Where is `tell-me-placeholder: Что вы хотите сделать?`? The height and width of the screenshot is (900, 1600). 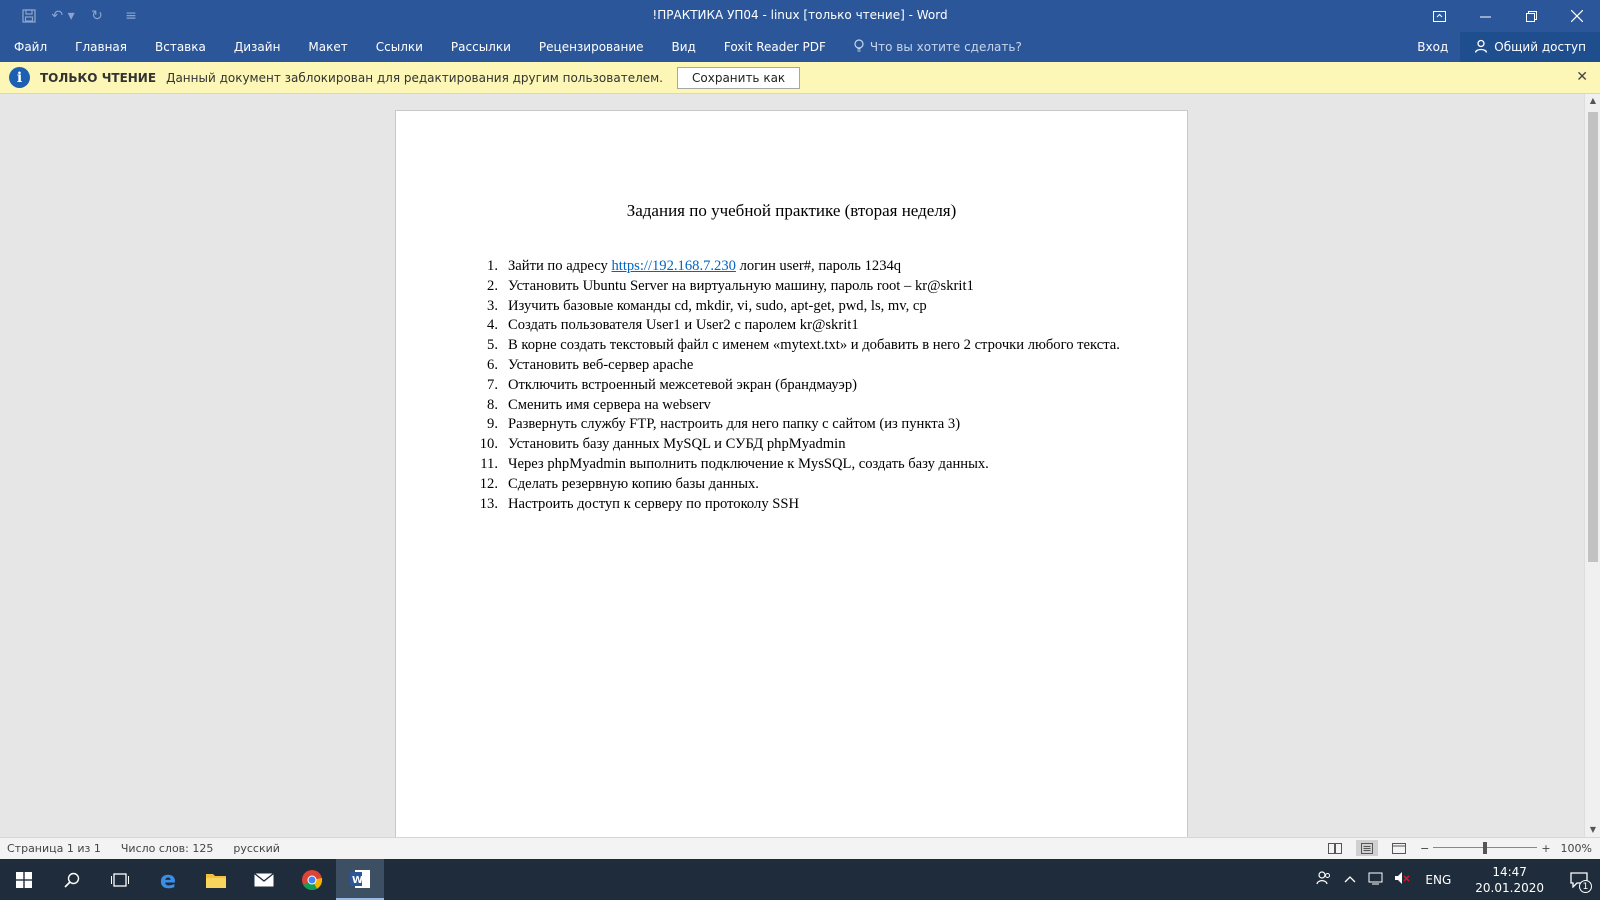
tell-me-placeholder: Что вы хотите сделать? is located at coordinates (945, 47).